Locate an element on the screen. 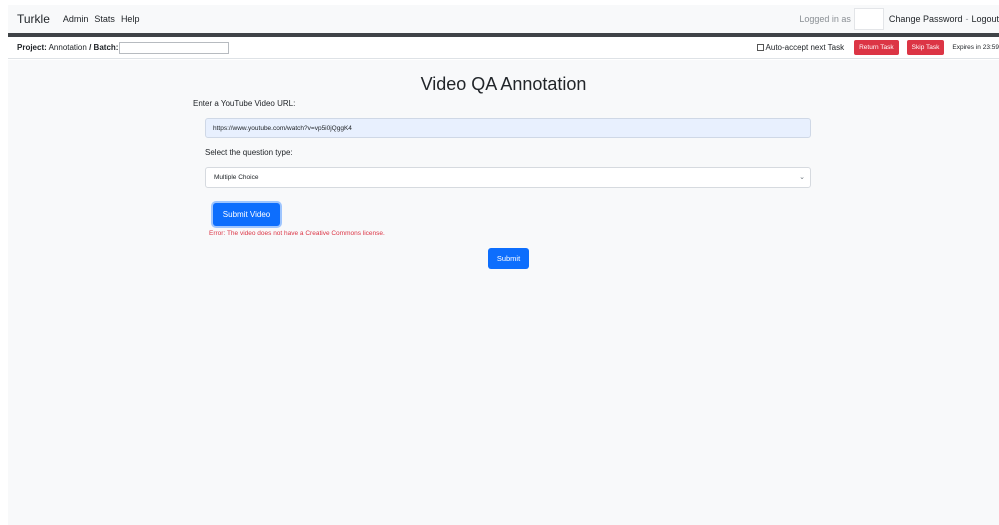  url-label: Enter a YouTube Video URL: is located at coordinates (244, 103).